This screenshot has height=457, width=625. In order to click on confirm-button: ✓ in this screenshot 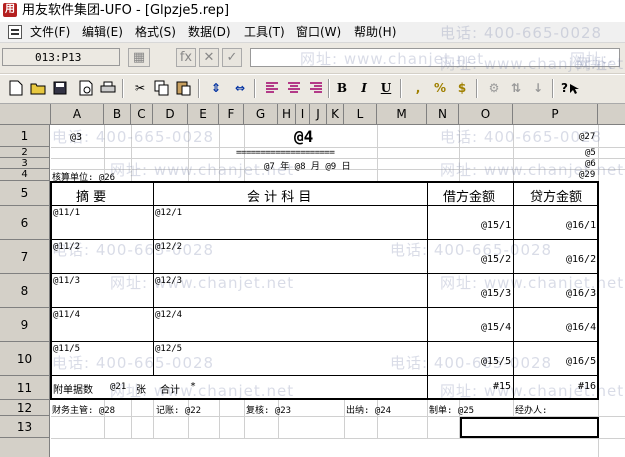, I will do `click(232, 57)`.